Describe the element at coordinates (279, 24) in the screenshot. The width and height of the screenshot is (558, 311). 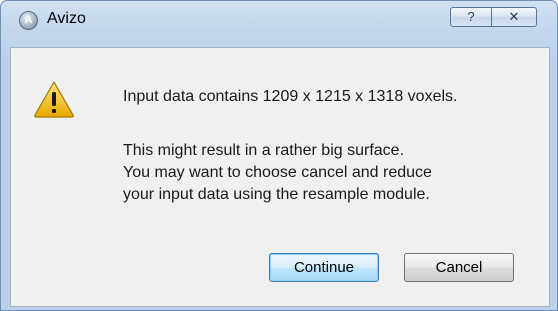
I see `title-bar: A Avizo ? ✕` at that location.